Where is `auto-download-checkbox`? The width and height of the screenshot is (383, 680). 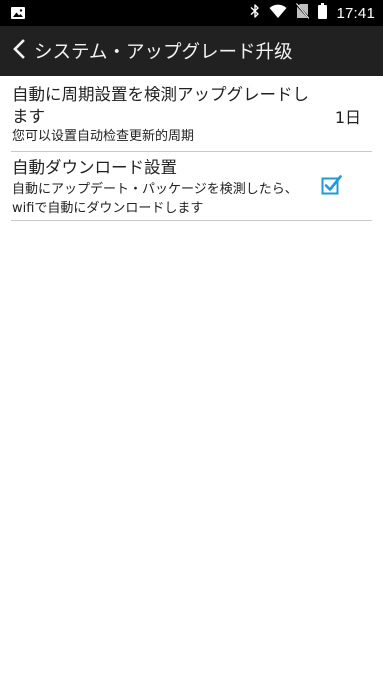 auto-download-checkbox is located at coordinates (332, 185).